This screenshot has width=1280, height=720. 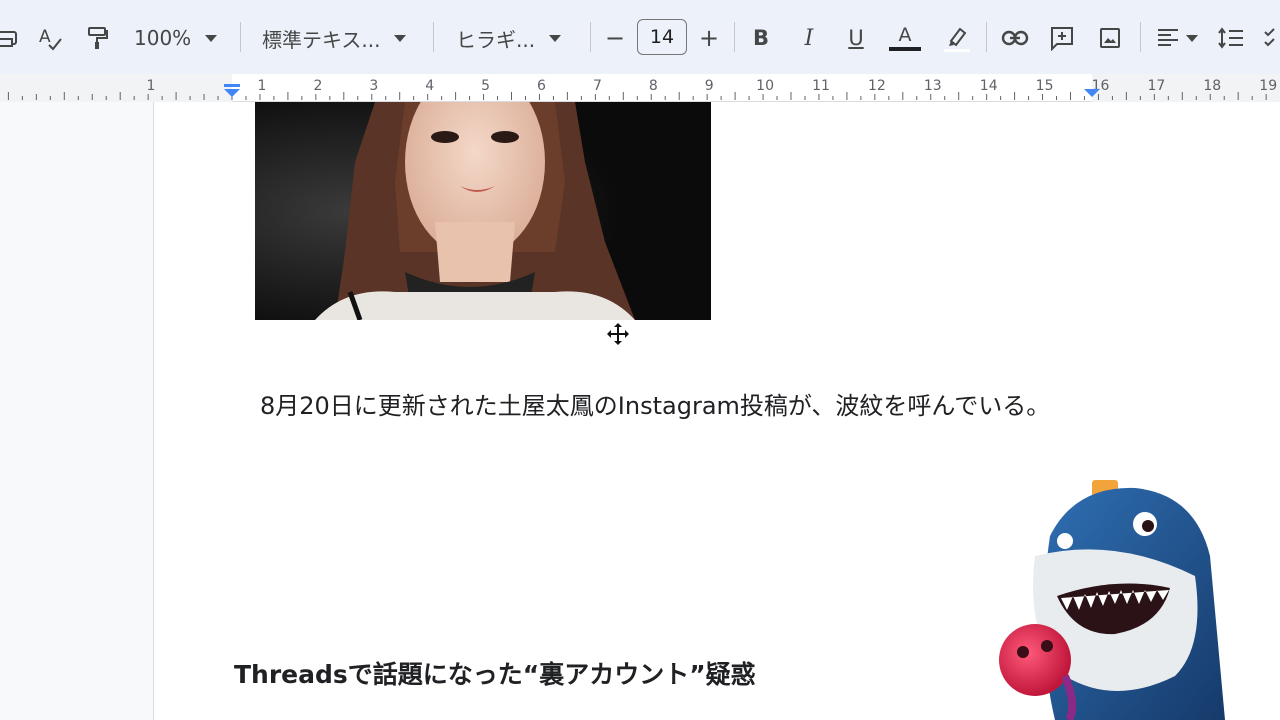 What do you see at coordinates (1015, 38) in the screenshot?
I see `link-icon` at bounding box center [1015, 38].